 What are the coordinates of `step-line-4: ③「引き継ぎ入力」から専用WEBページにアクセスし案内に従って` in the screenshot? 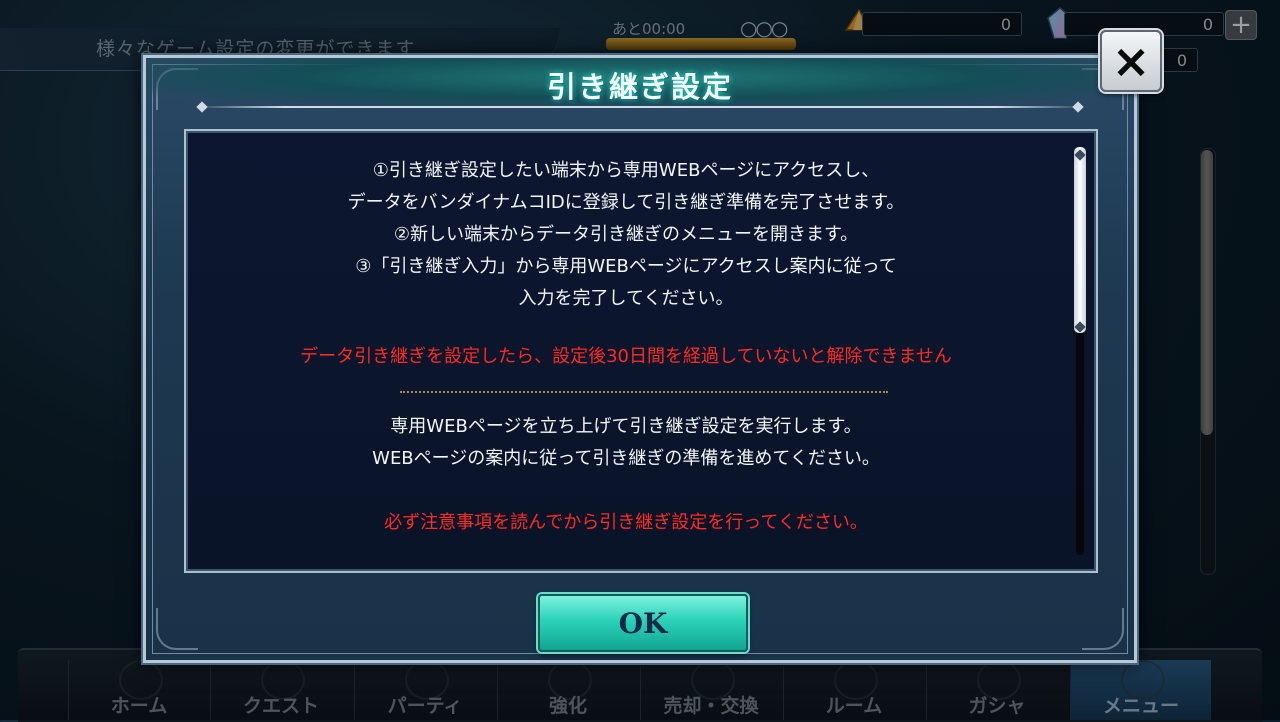 It's located at (626, 266).